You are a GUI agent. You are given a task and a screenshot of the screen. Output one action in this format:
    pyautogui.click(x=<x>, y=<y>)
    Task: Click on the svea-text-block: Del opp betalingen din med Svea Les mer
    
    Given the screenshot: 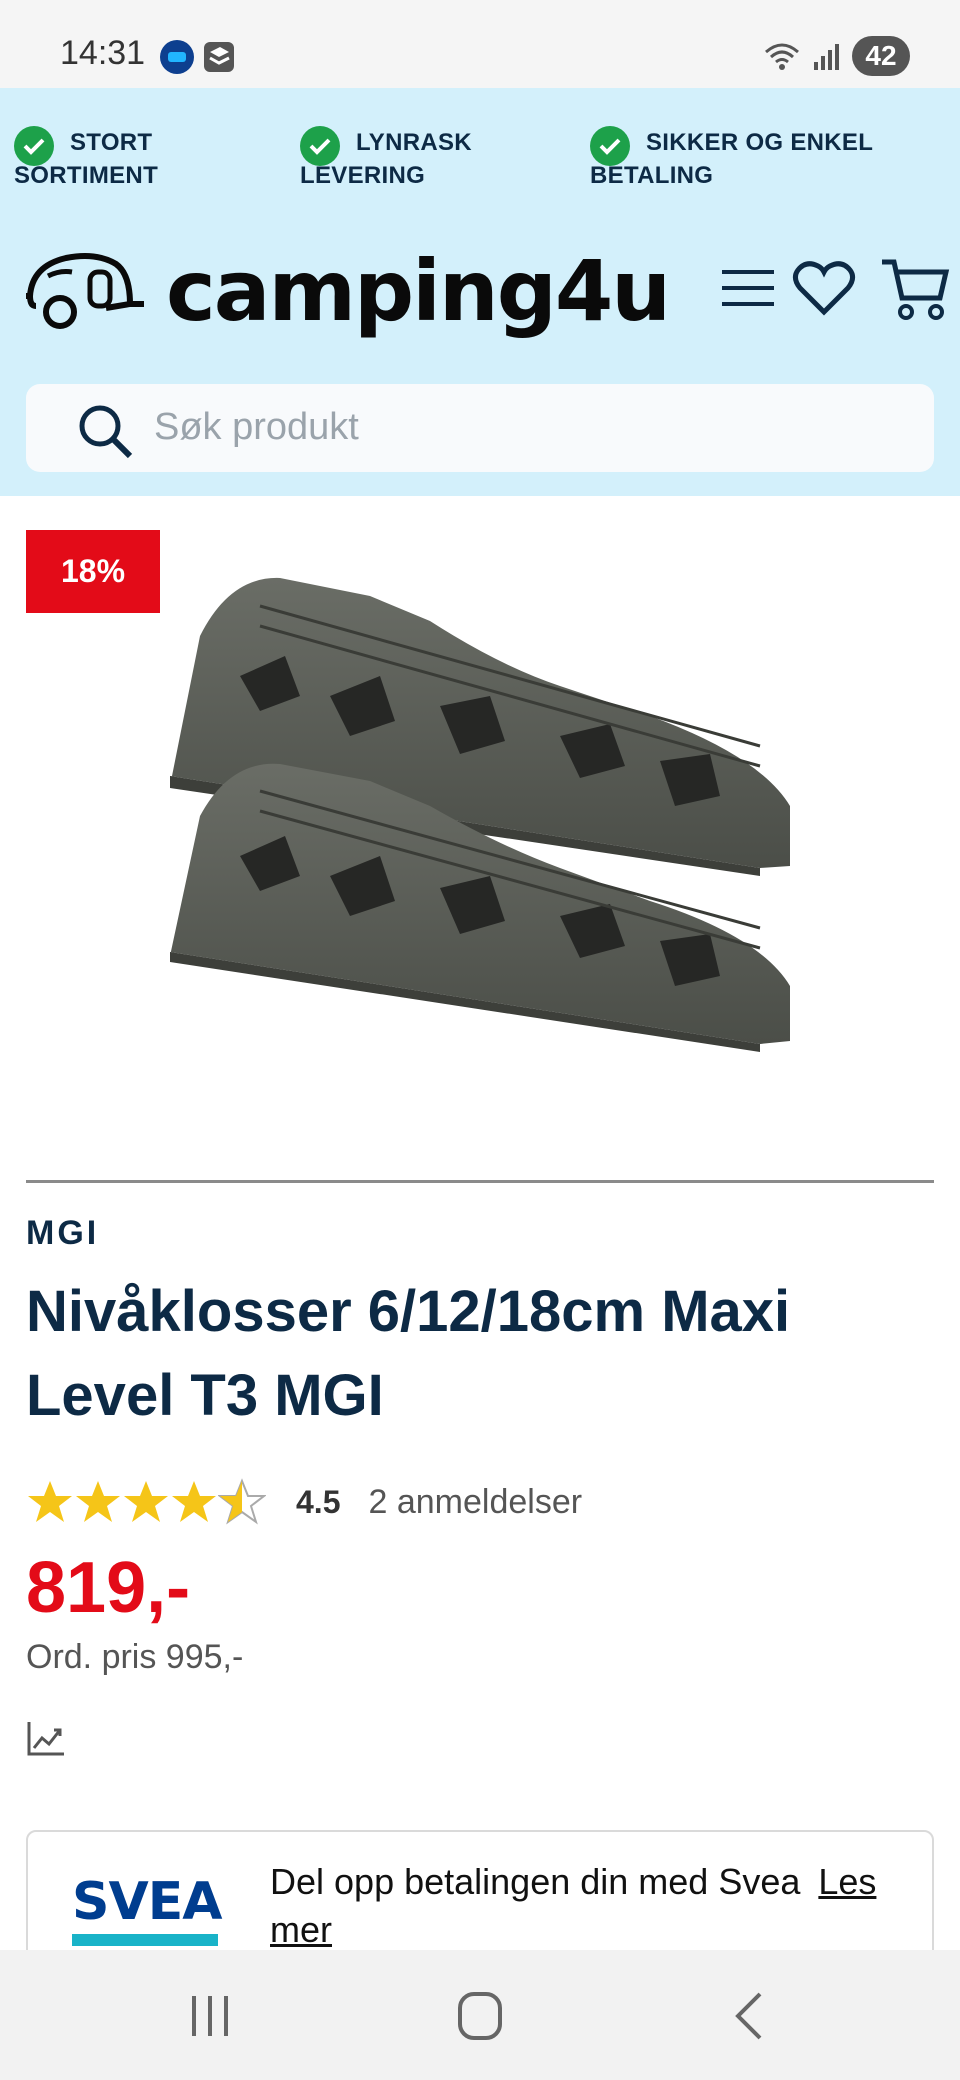 What is the action you would take?
    pyautogui.click(x=585, y=1906)
    